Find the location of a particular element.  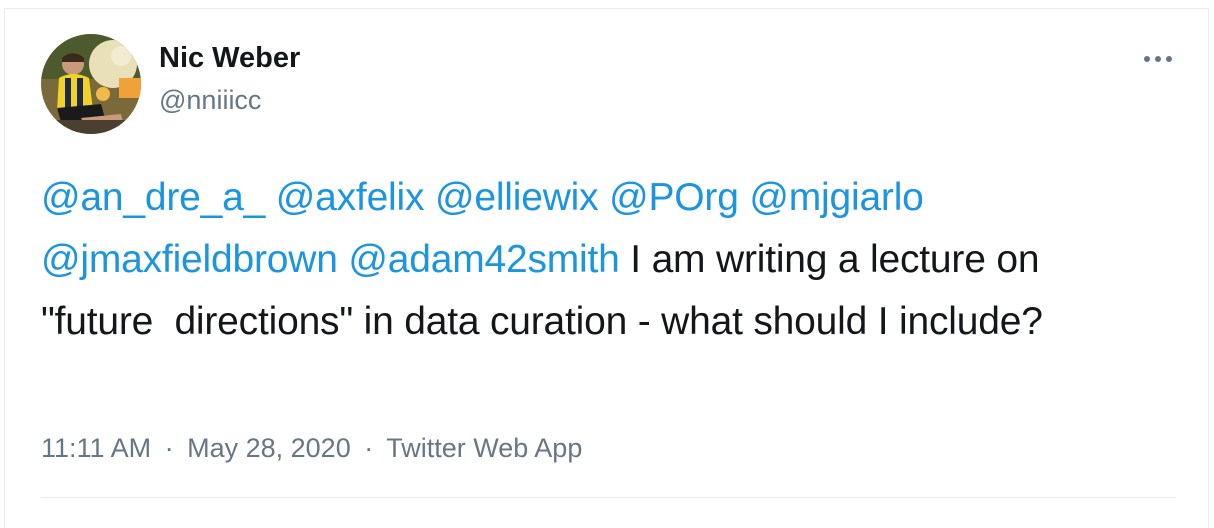

tweet-time: 11:11 AM is located at coordinates (96, 448).